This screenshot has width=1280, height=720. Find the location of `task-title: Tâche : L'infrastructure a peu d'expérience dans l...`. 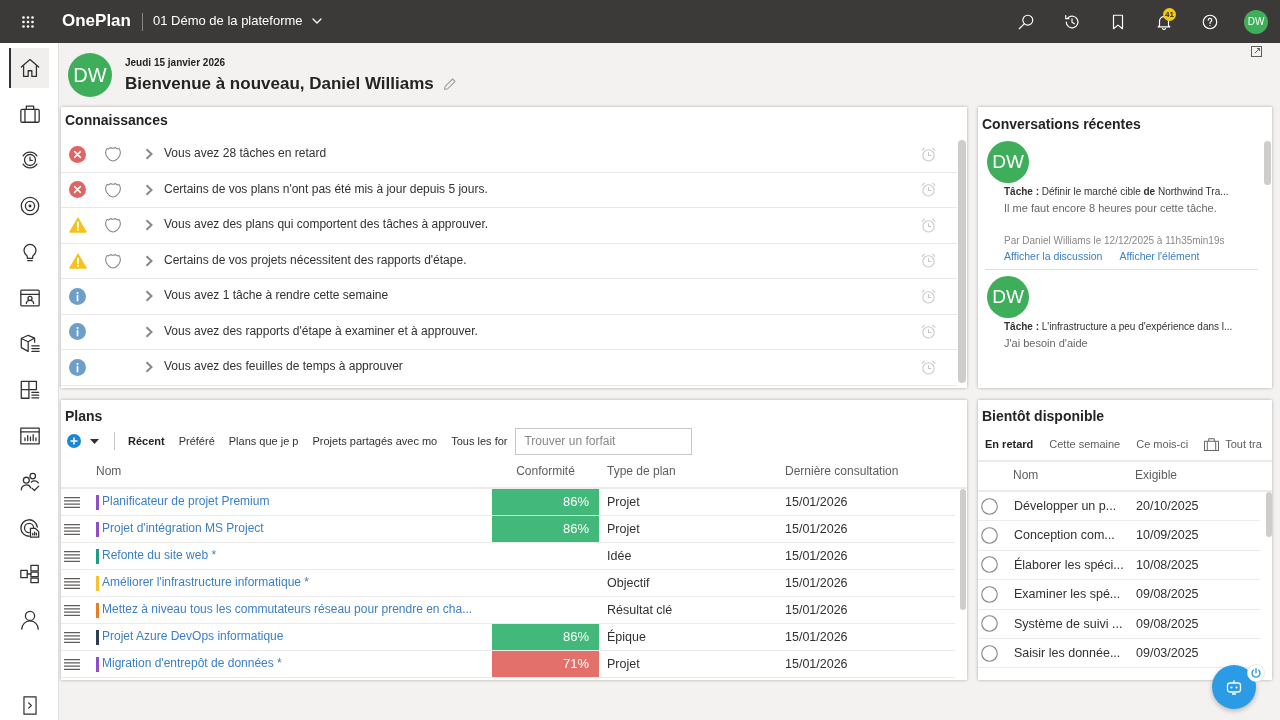

task-title: Tâche : L'infrastructure a peu d'expérience dans l... is located at coordinates (1119, 326).